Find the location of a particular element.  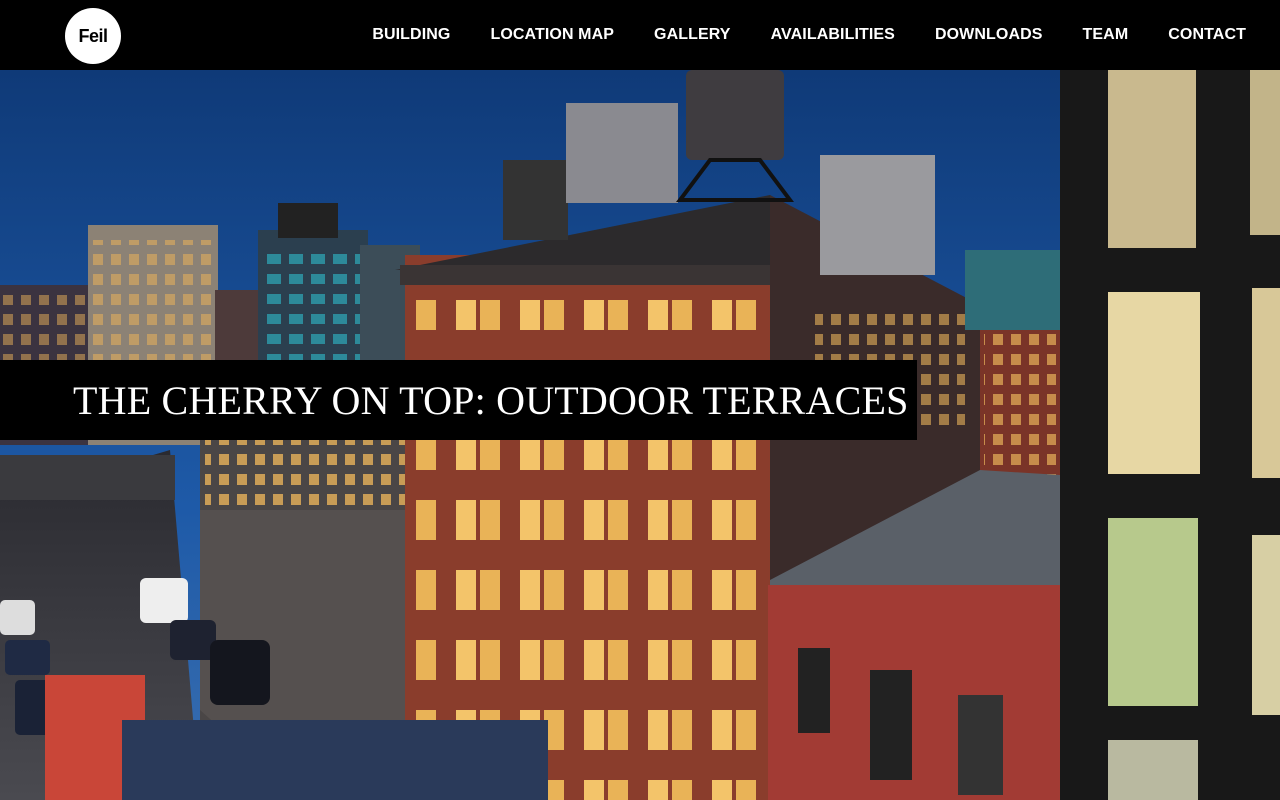

hero-headline: THE CHERRY ON TOP: OUTDOOR TERRACES is located at coordinates (491, 400).